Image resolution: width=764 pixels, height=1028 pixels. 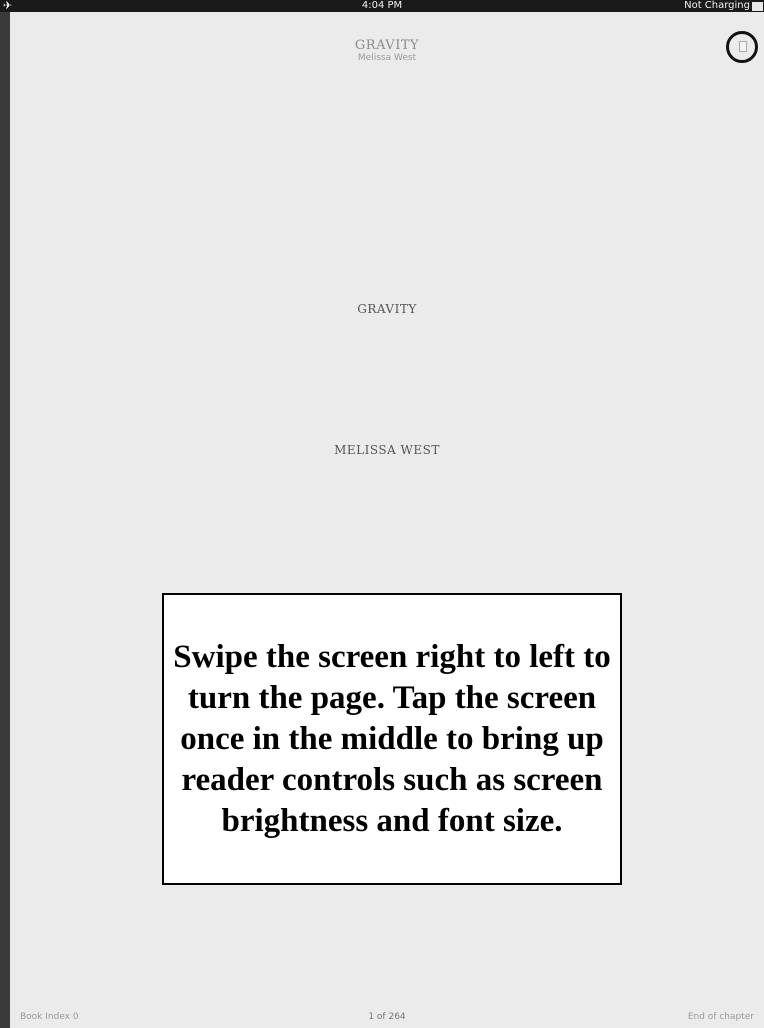 I want to click on footer-chapter-status: End of chapter, so click(x=720, y=1017).